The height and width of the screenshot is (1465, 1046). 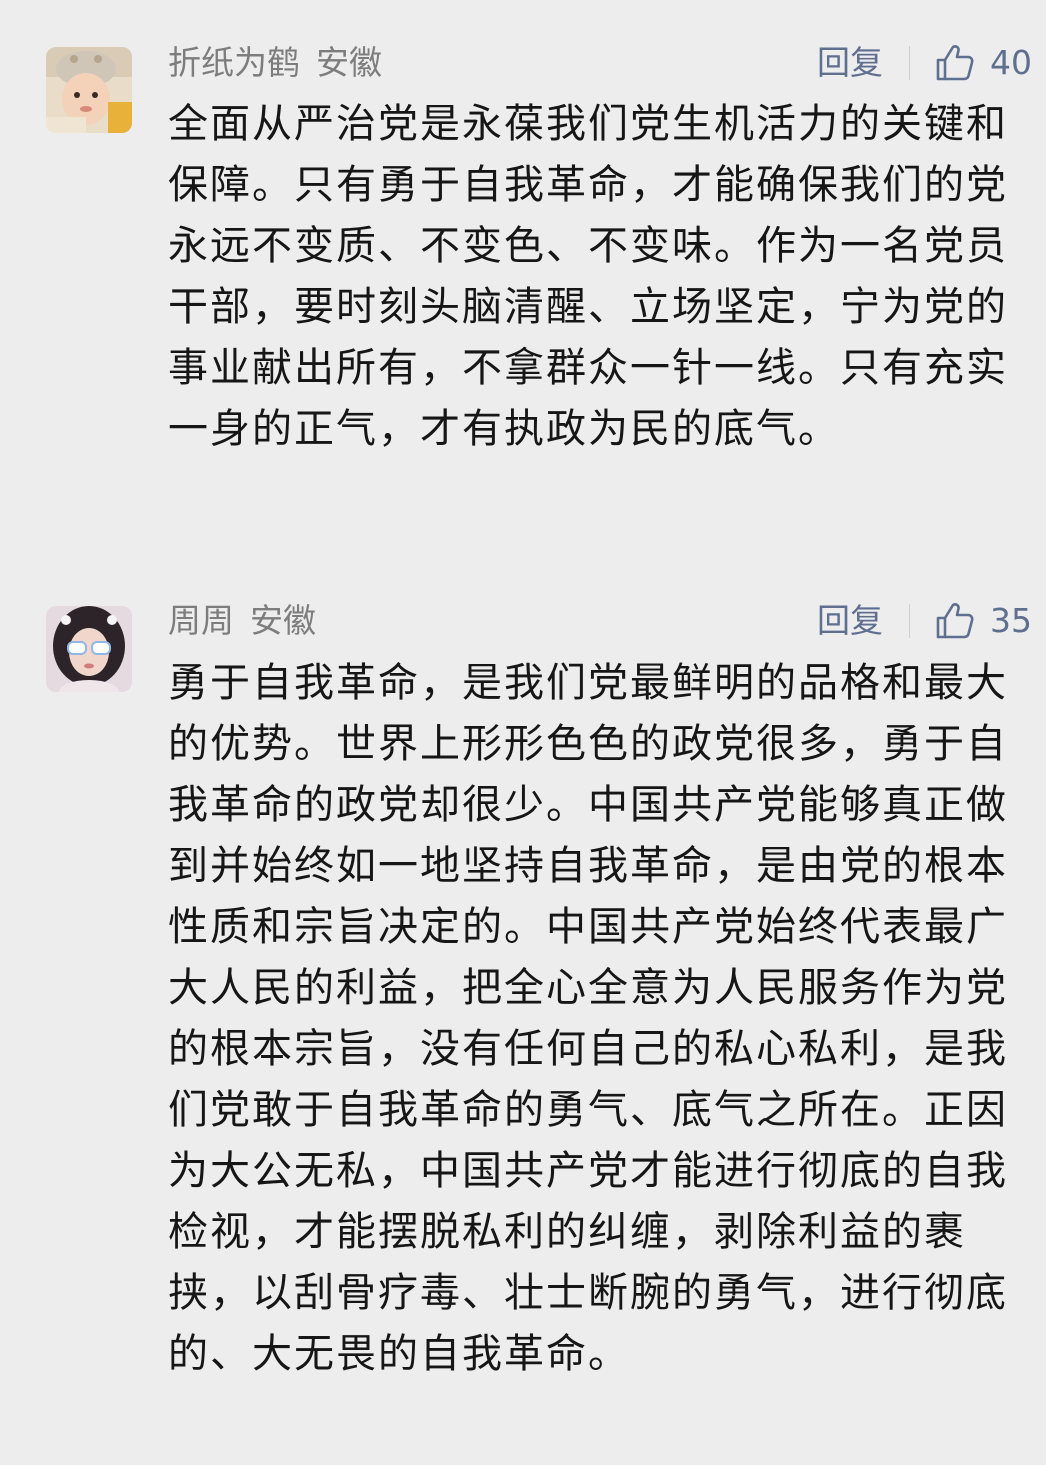 I want to click on author-name: 周周, so click(x=201, y=620).